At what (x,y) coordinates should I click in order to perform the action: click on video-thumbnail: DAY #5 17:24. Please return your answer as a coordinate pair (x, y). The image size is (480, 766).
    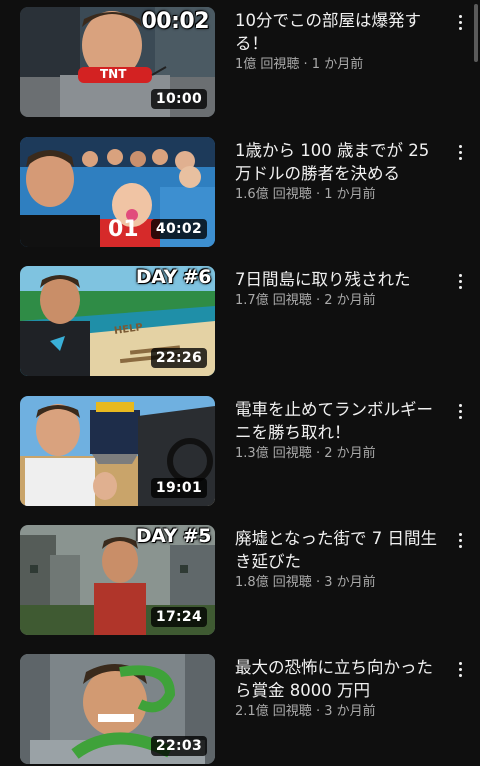
    Looking at the image, I should click on (117, 580).